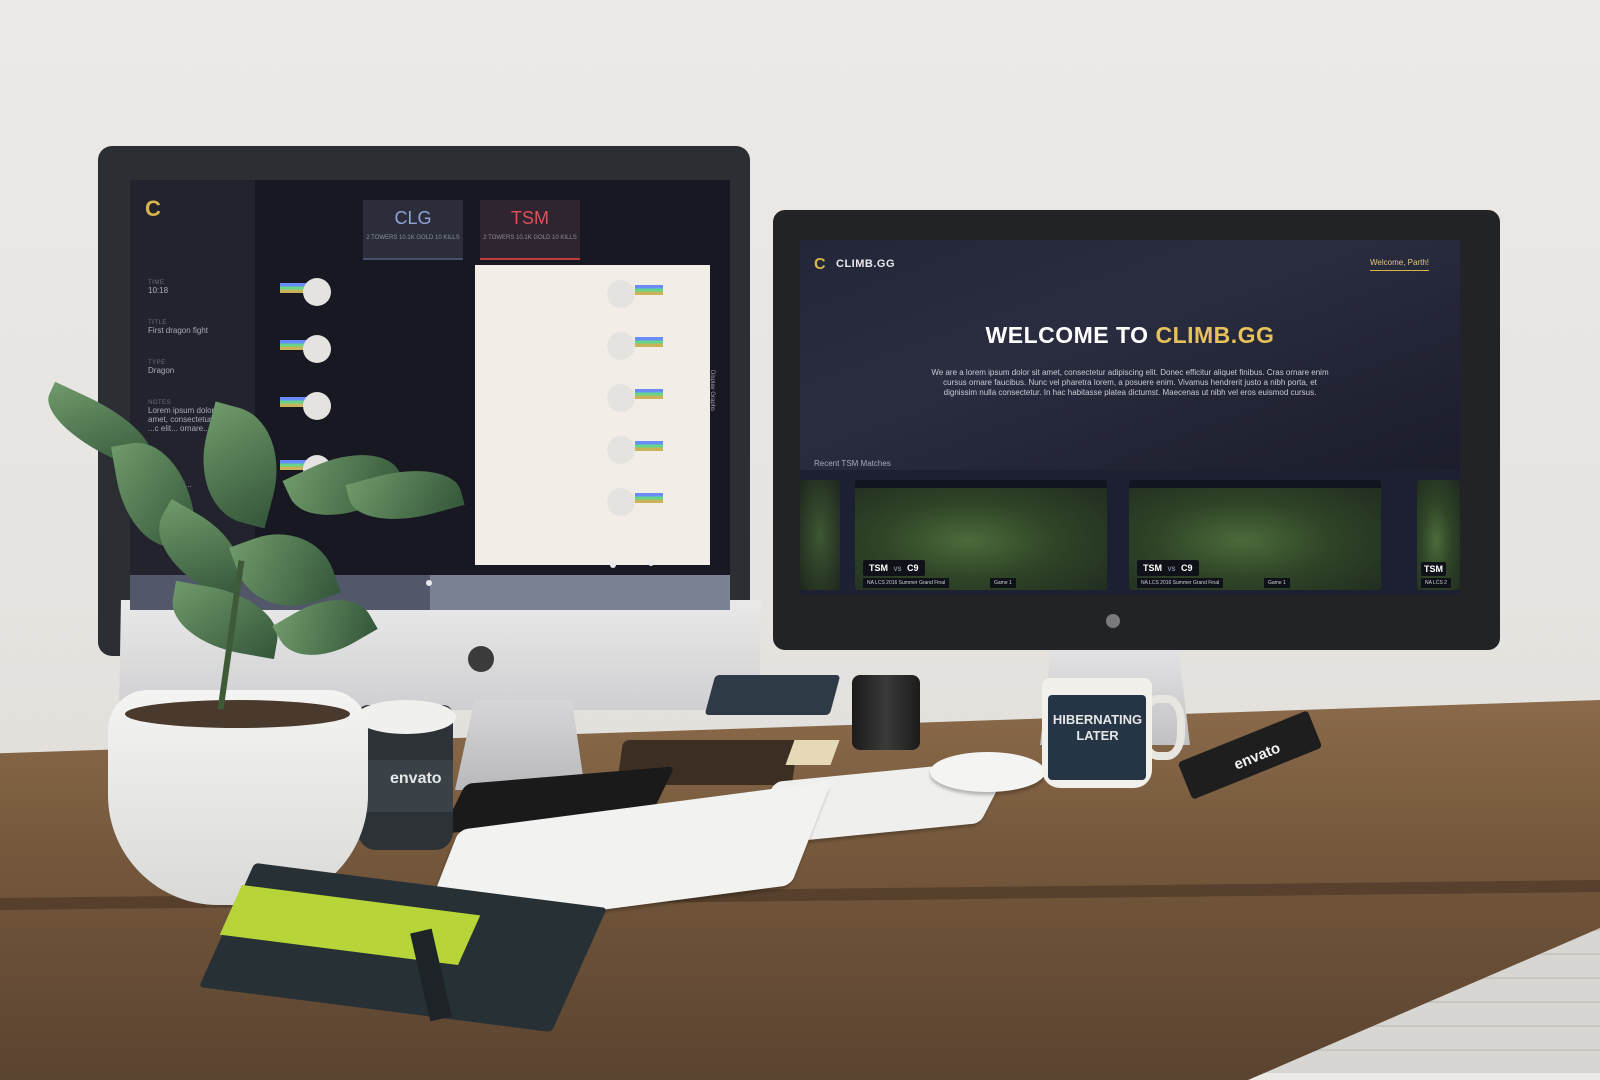  I want to click on team-name: CLG, so click(413, 218).